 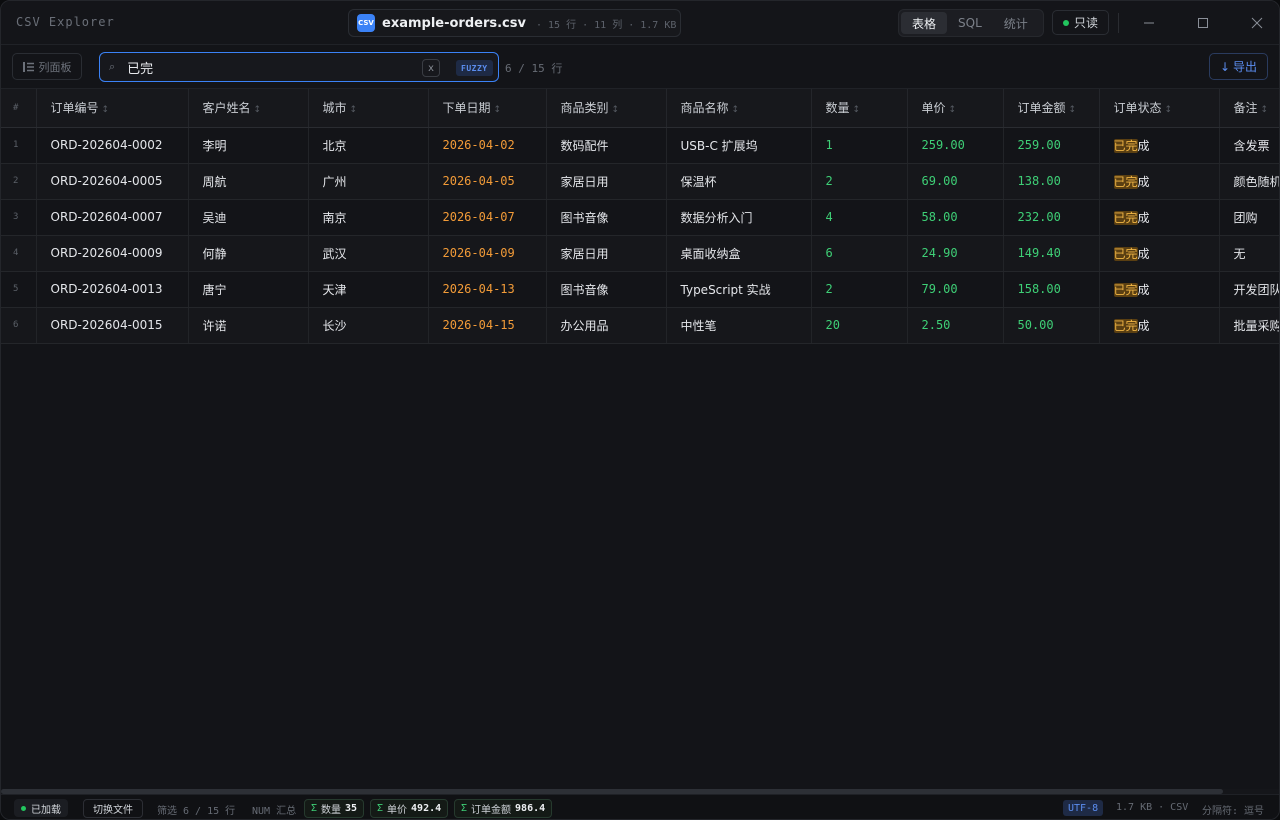 I want to click on category-cell: 数码配件, so click(x=606, y=145).